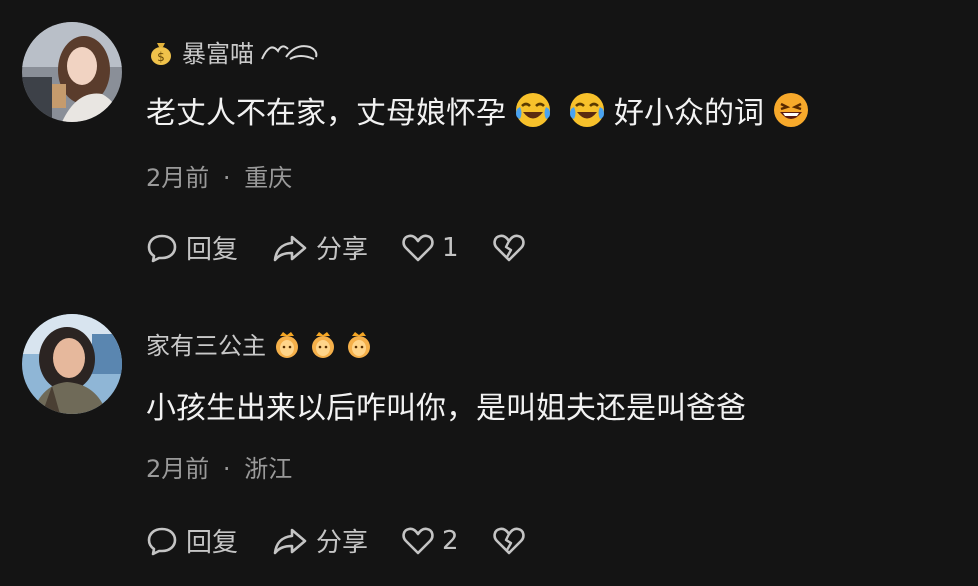 Image resolution: width=978 pixels, height=586 pixels. I want to click on comment-text: 老丈人不在家，丈母娘怀孕 好小众的词, so click(482, 110).